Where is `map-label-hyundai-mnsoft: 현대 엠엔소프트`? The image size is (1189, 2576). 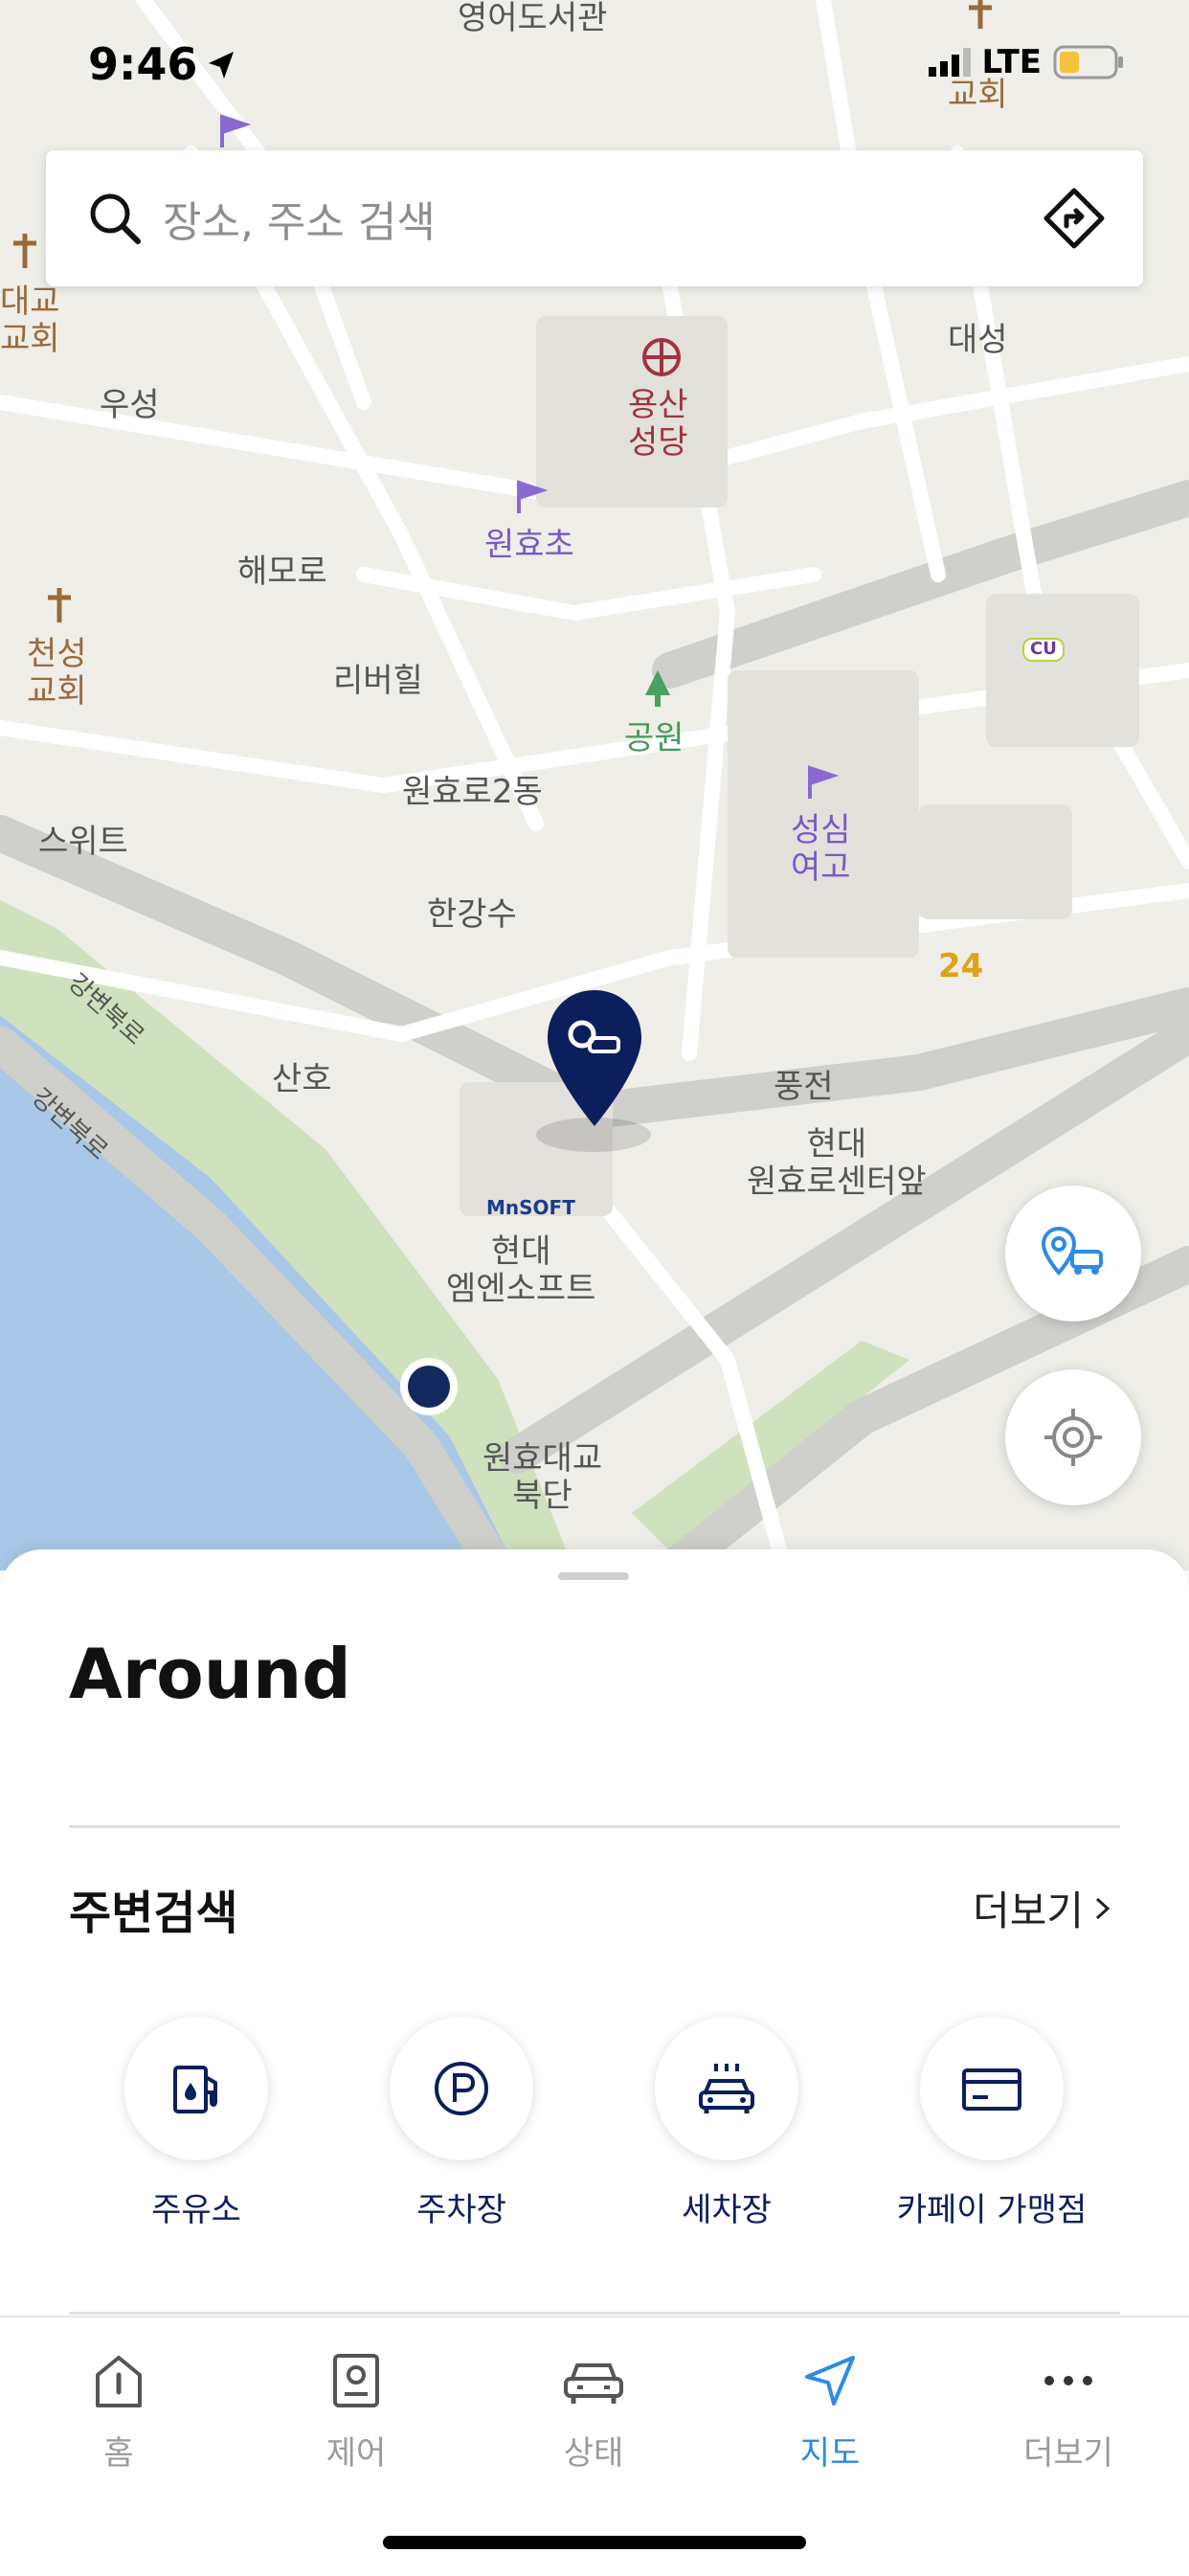 map-label-hyundai-mnsoft: 현대 엠엔소프트 is located at coordinates (521, 1270).